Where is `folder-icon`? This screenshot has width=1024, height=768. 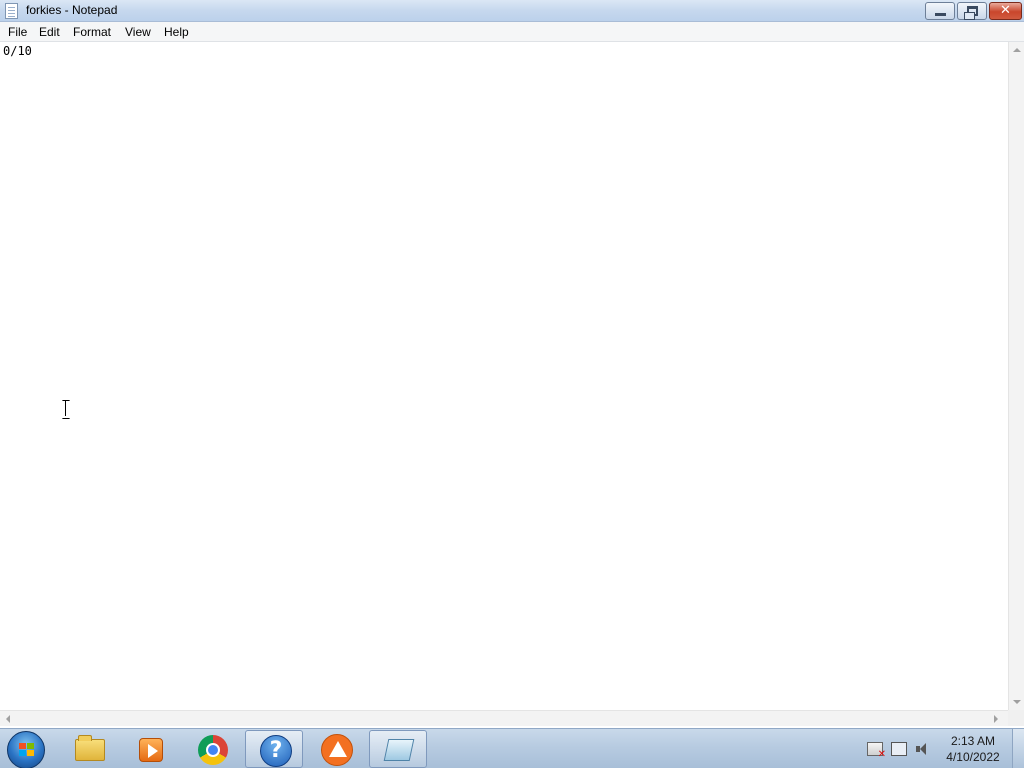
folder-icon is located at coordinates (90, 748).